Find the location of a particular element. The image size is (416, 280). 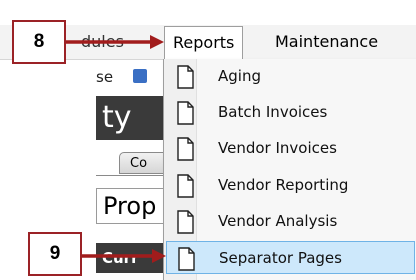

background-property-field: Prop is located at coordinates (131, 206).